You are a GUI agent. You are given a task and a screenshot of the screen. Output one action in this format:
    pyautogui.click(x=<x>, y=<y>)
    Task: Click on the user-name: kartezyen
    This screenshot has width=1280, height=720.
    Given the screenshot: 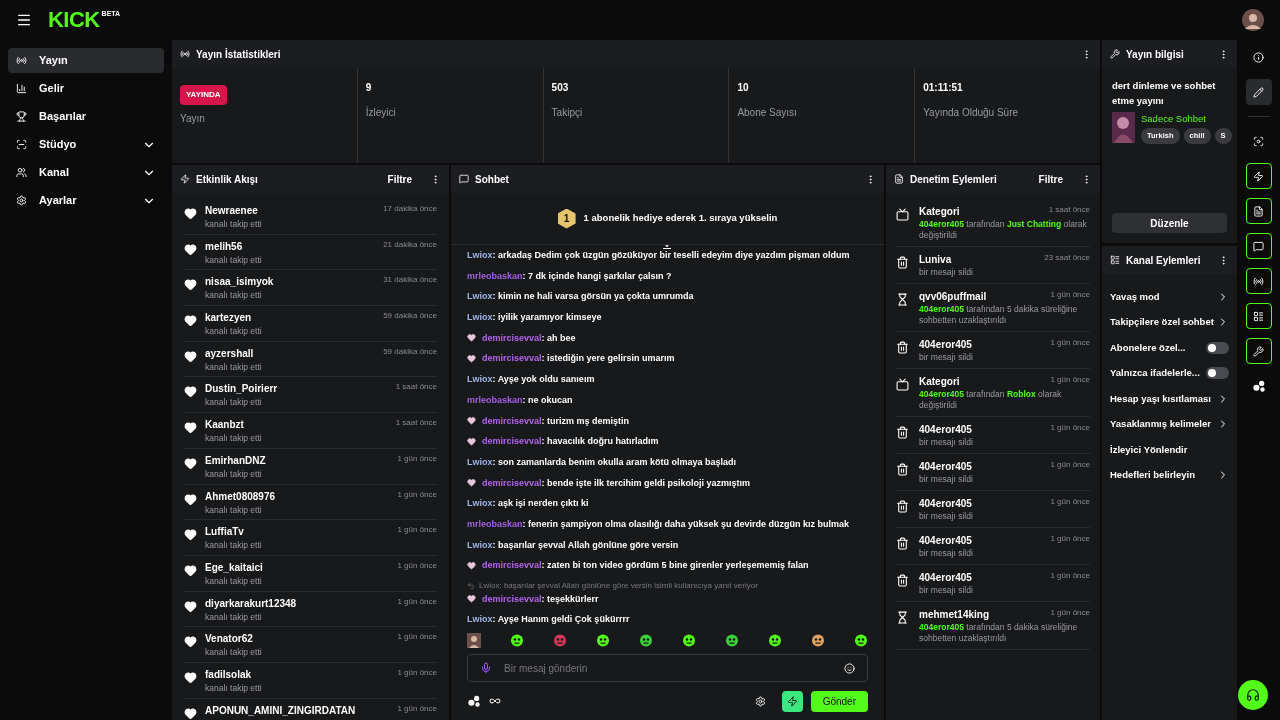 What is the action you would take?
    pyautogui.click(x=228, y=318)
    